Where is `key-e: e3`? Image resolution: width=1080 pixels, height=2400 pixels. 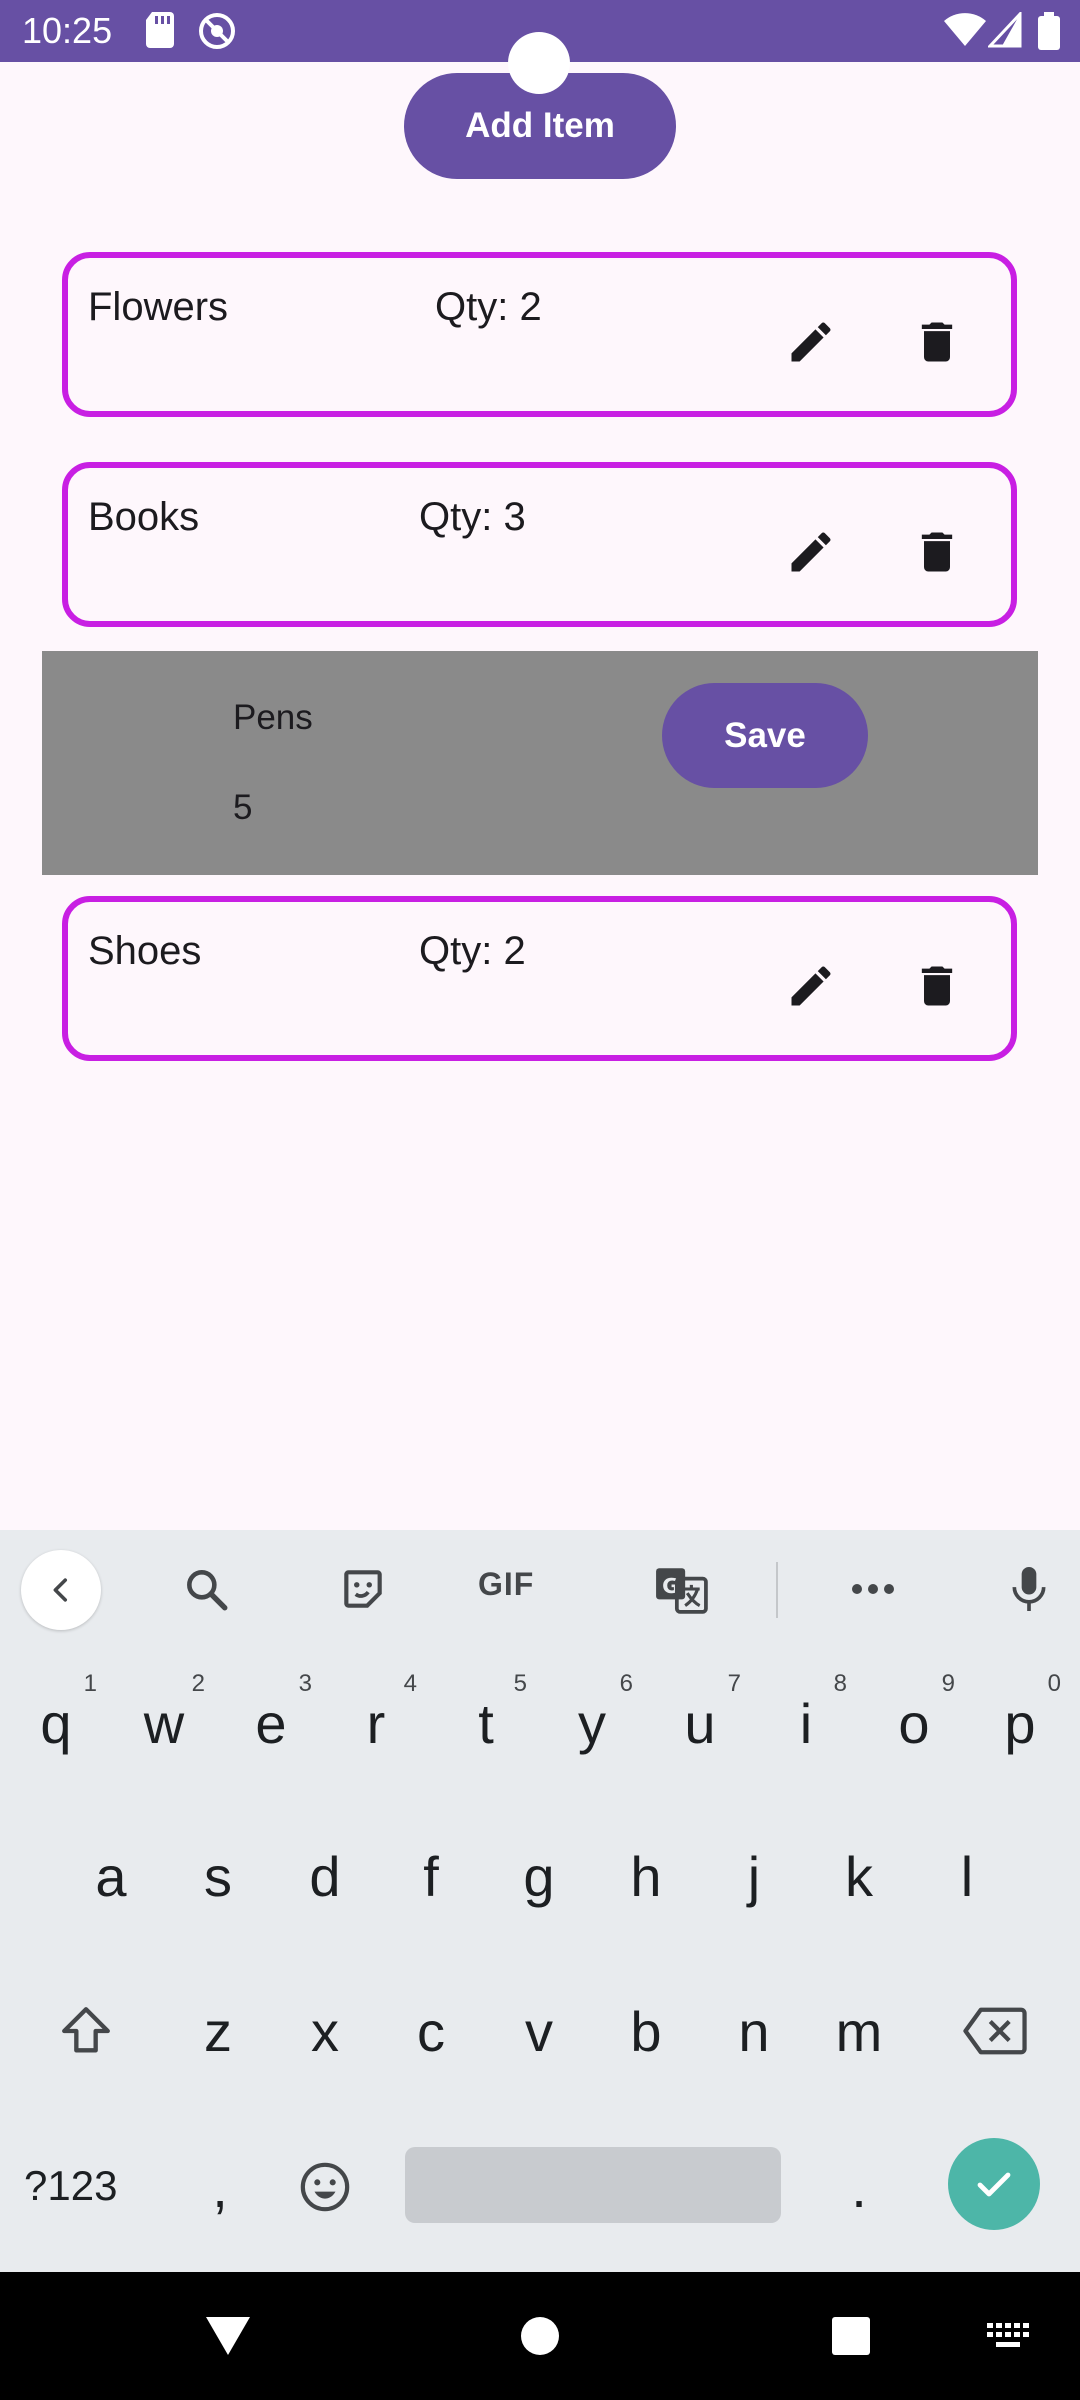
key-e: e3 is located at coordinates (271, 1723).